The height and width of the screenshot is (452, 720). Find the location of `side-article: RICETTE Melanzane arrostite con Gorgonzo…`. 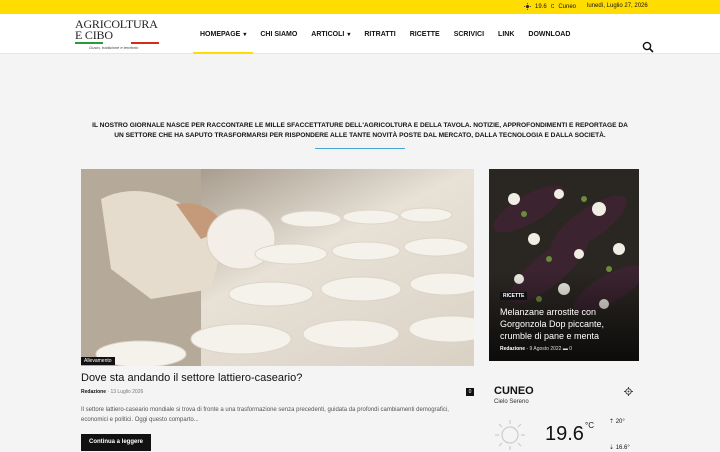

side-article: RICETTE Melanzane arrostite con Gorgonzo… is located at coordinates (564, 265).